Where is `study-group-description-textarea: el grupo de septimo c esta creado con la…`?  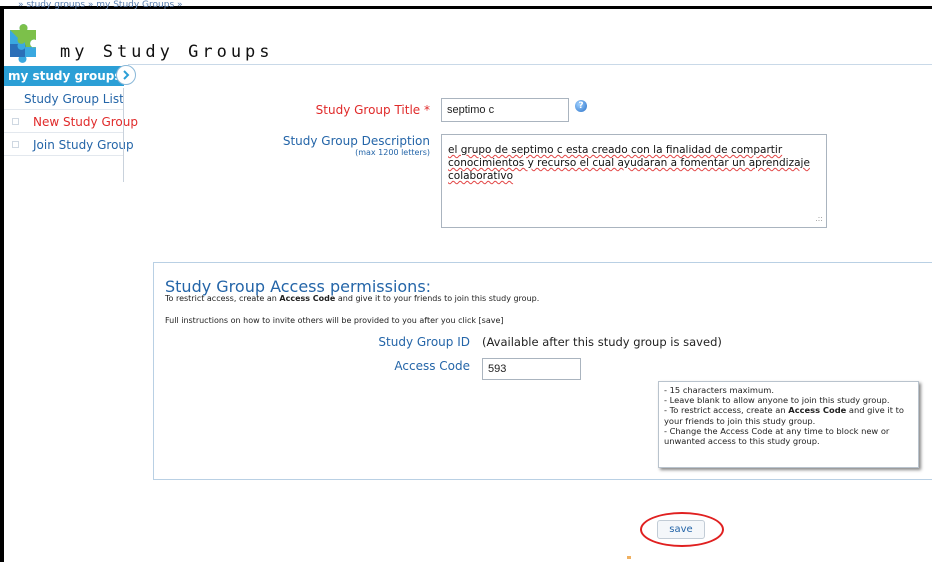 study-group-description-textarea: el grupo de septimo c esta creado con la… is located at coordinates (634, 181).